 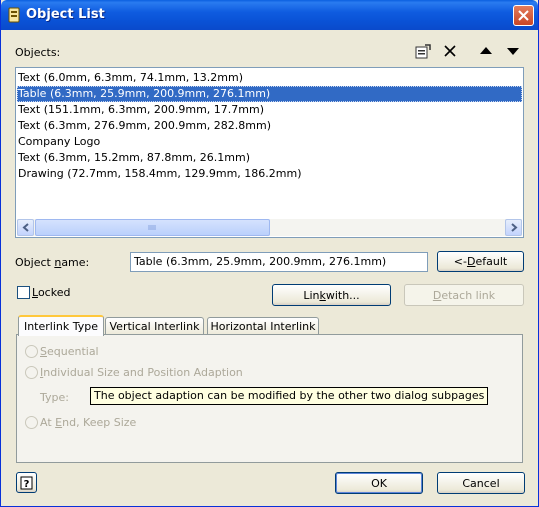 What do you see at coordinates (65, 14) in the screenshot?
I see `window-title: Object List` at bounding box center [65, 14].